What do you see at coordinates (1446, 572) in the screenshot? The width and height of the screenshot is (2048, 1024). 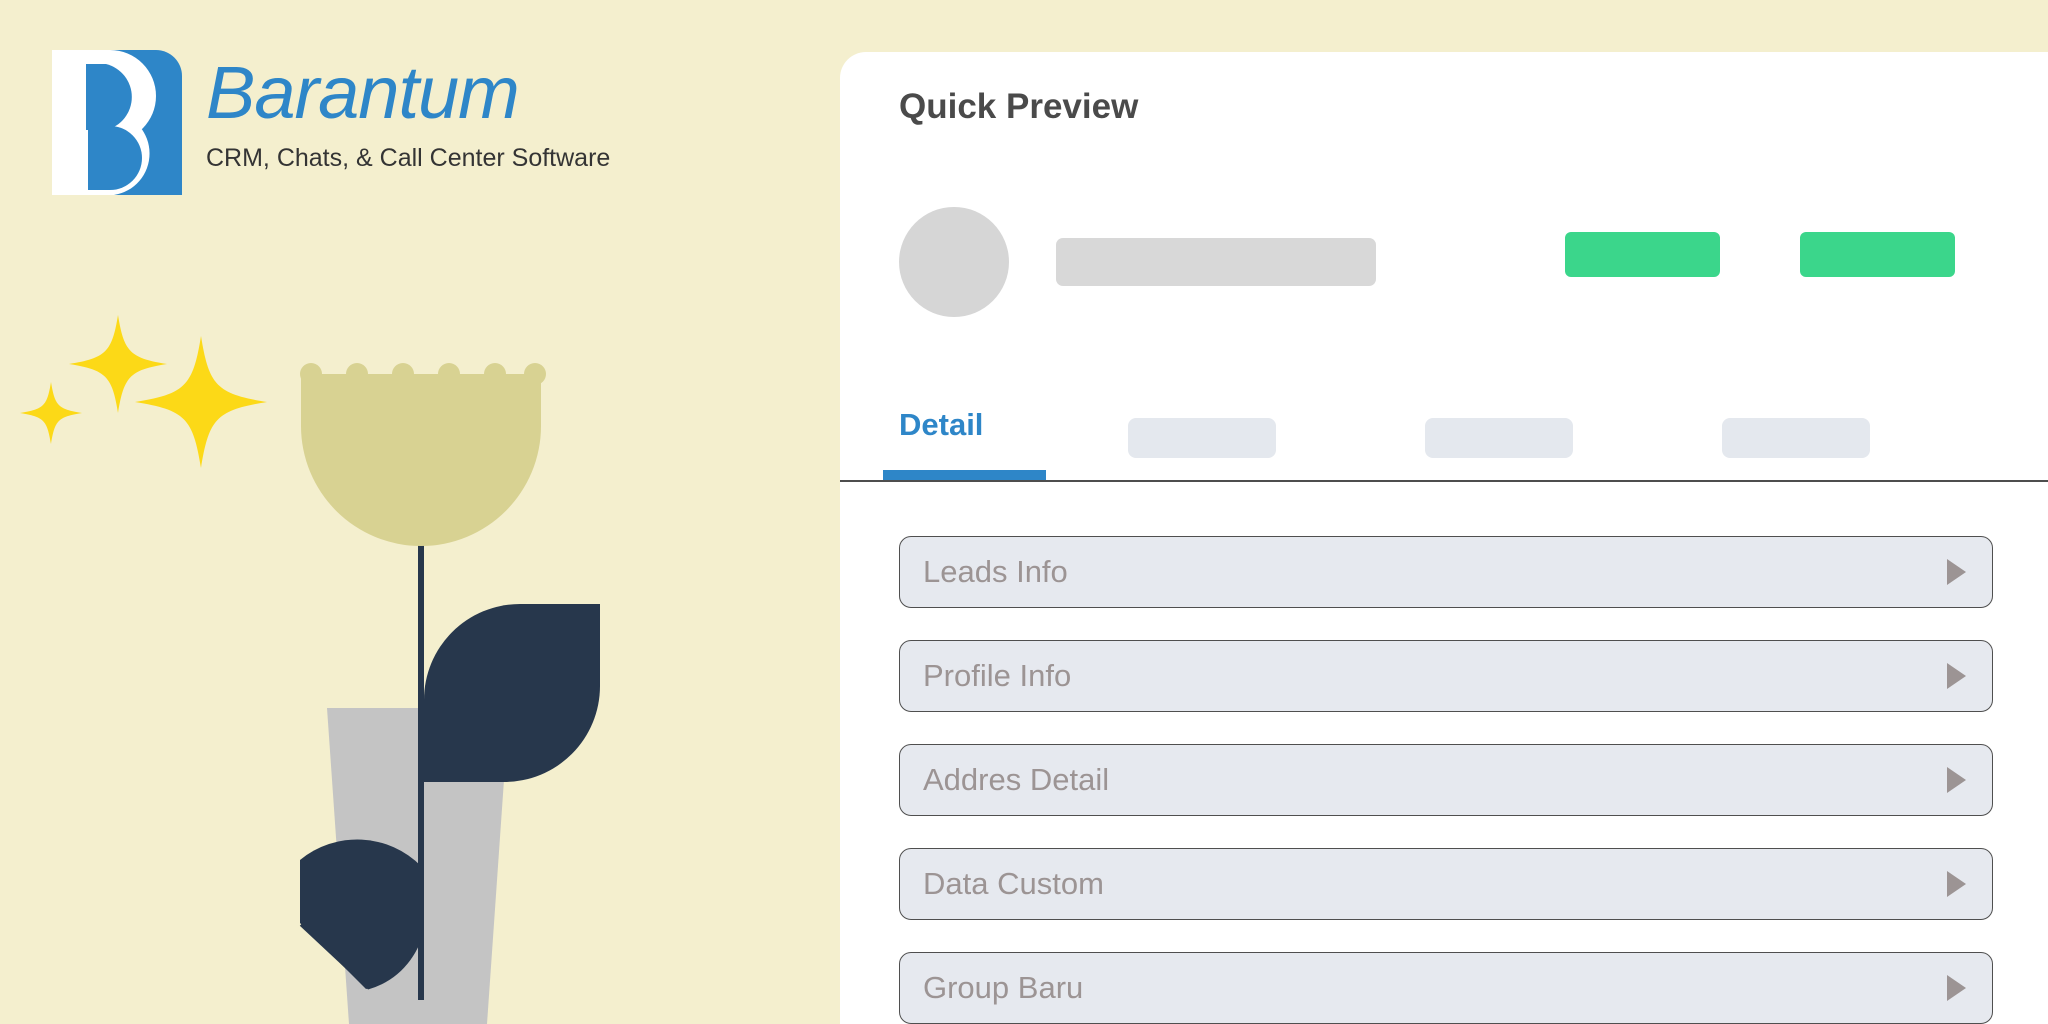 I see `section-row-leads-info: Leads Info` at bounding box center [1446, 572].